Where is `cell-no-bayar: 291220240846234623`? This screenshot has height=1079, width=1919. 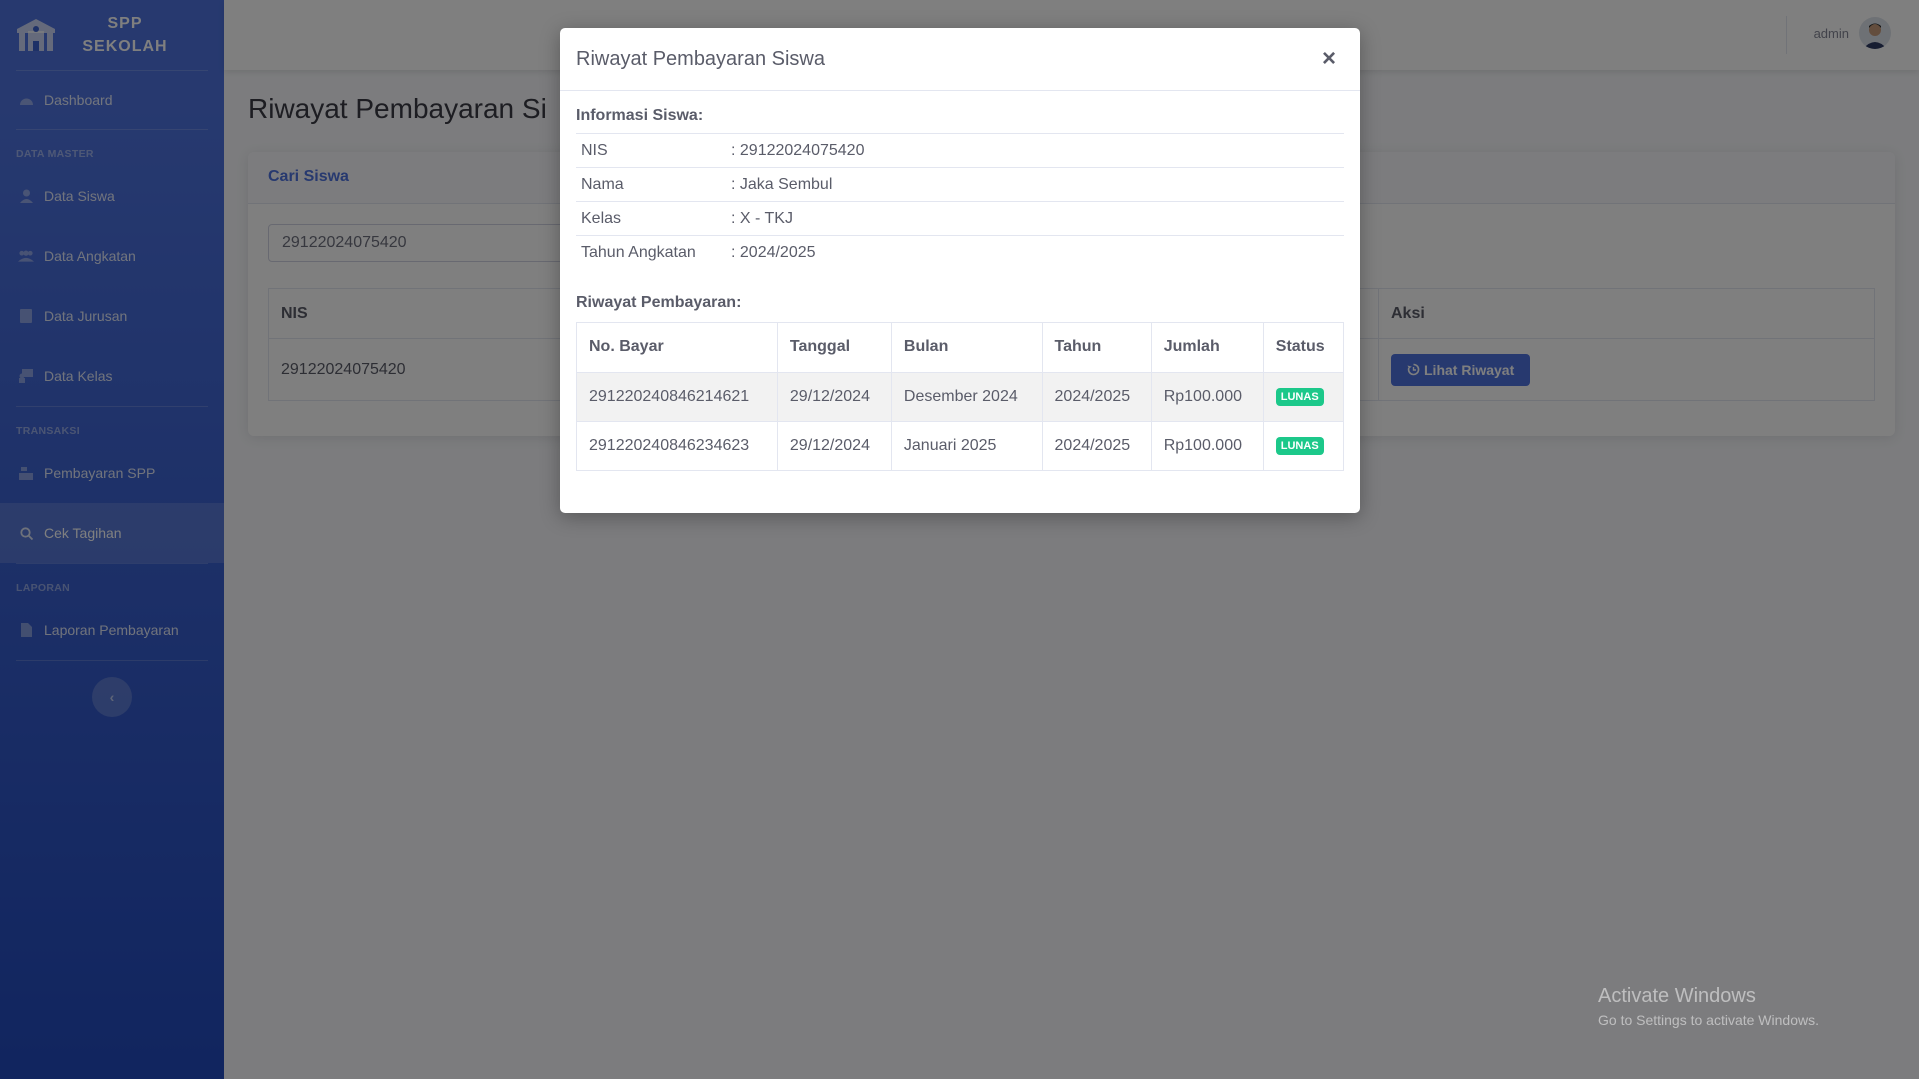 cell-no-bayar: 291220240846234623 is located at coordinates (677, 445).